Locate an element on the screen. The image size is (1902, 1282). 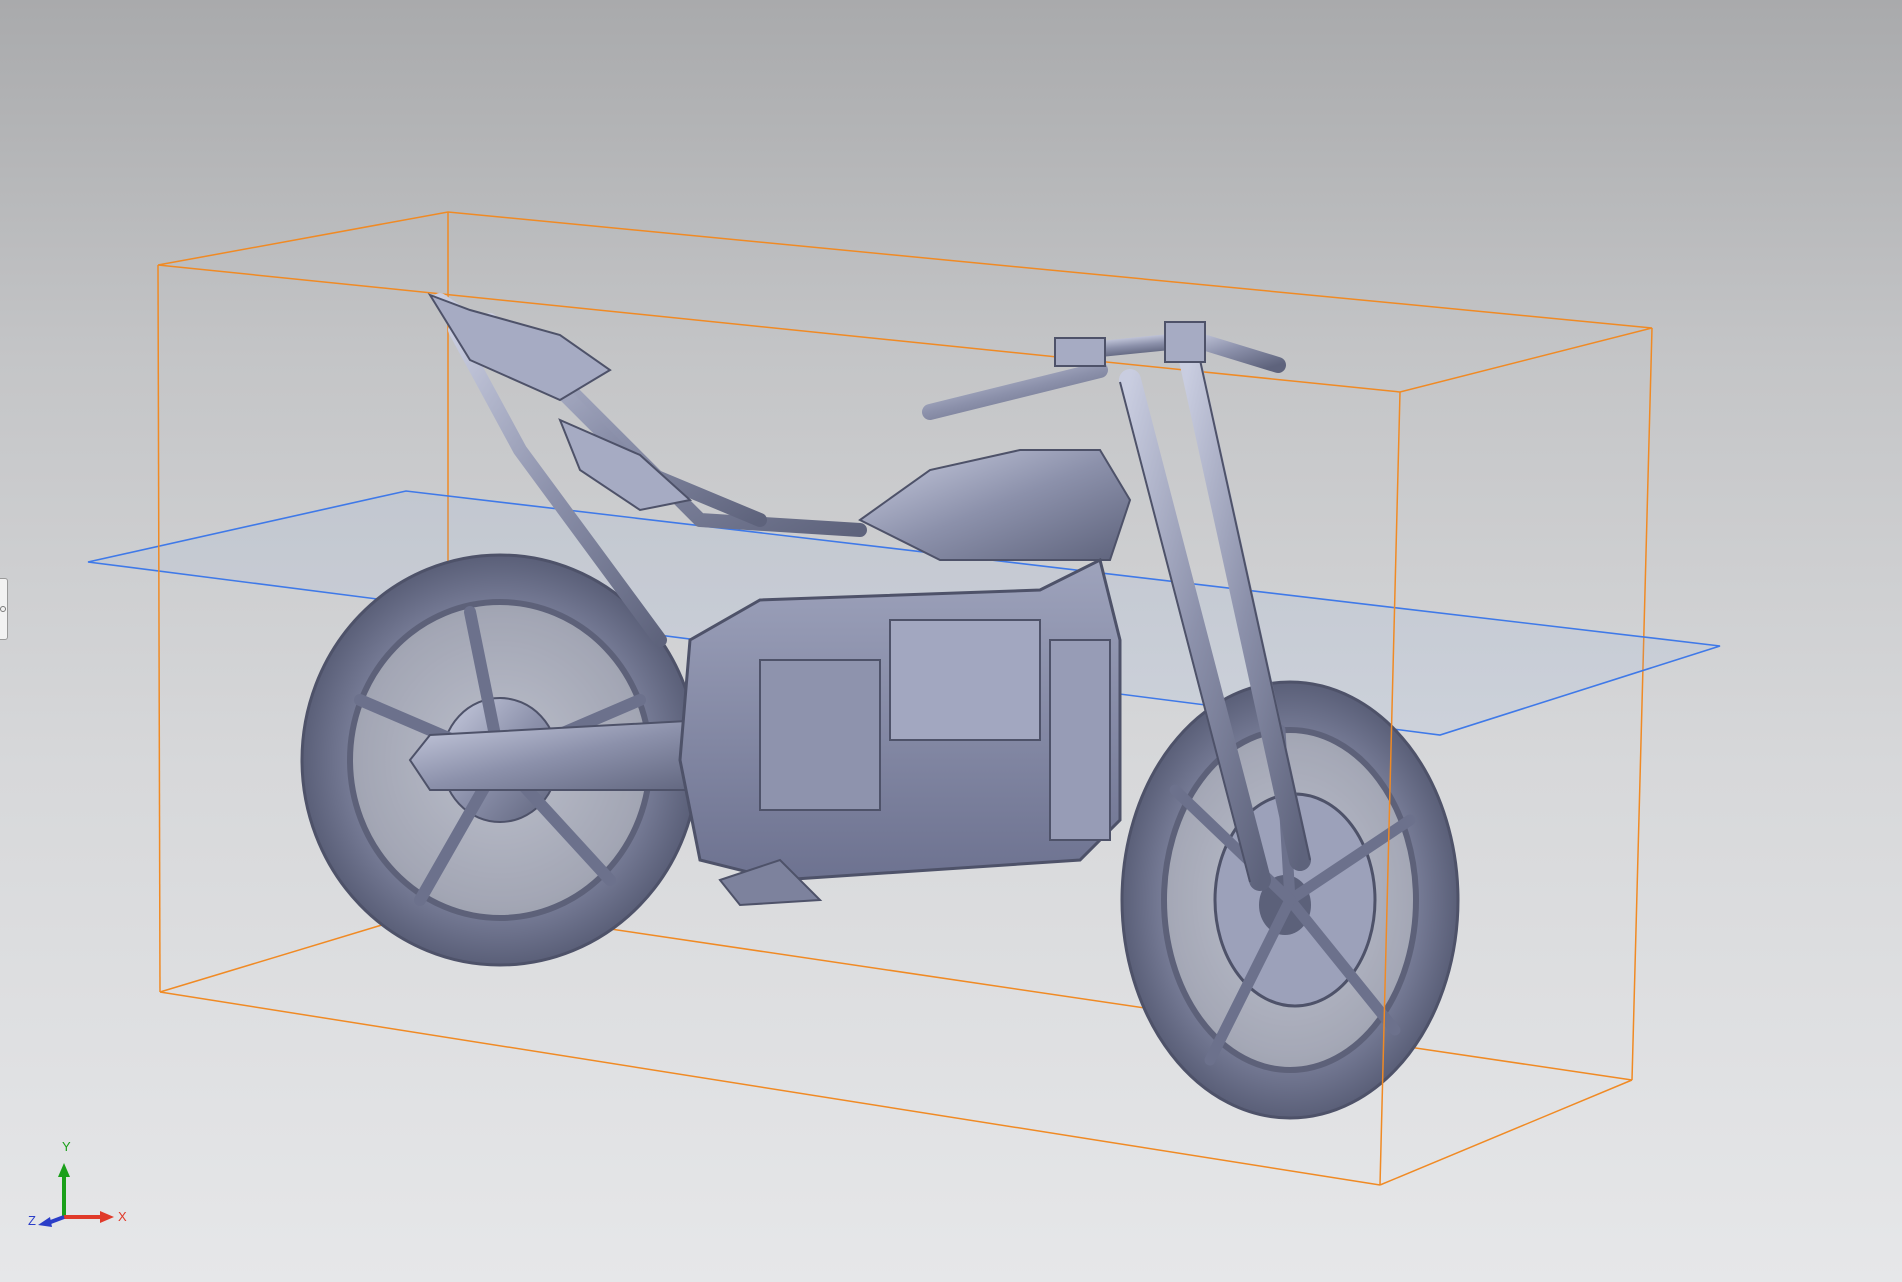
reference-triad: Y X Z is located at coordinates (80, 1182).